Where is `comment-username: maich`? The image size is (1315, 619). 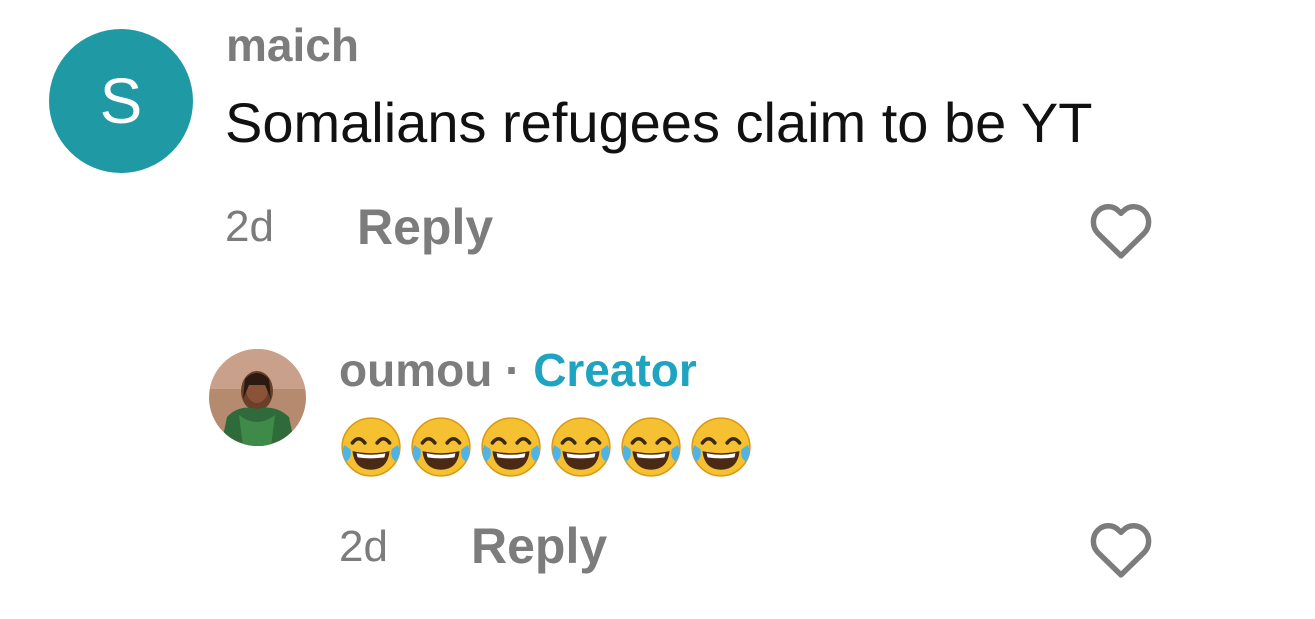
comment-username: maich is located at coordinates (292, 45).